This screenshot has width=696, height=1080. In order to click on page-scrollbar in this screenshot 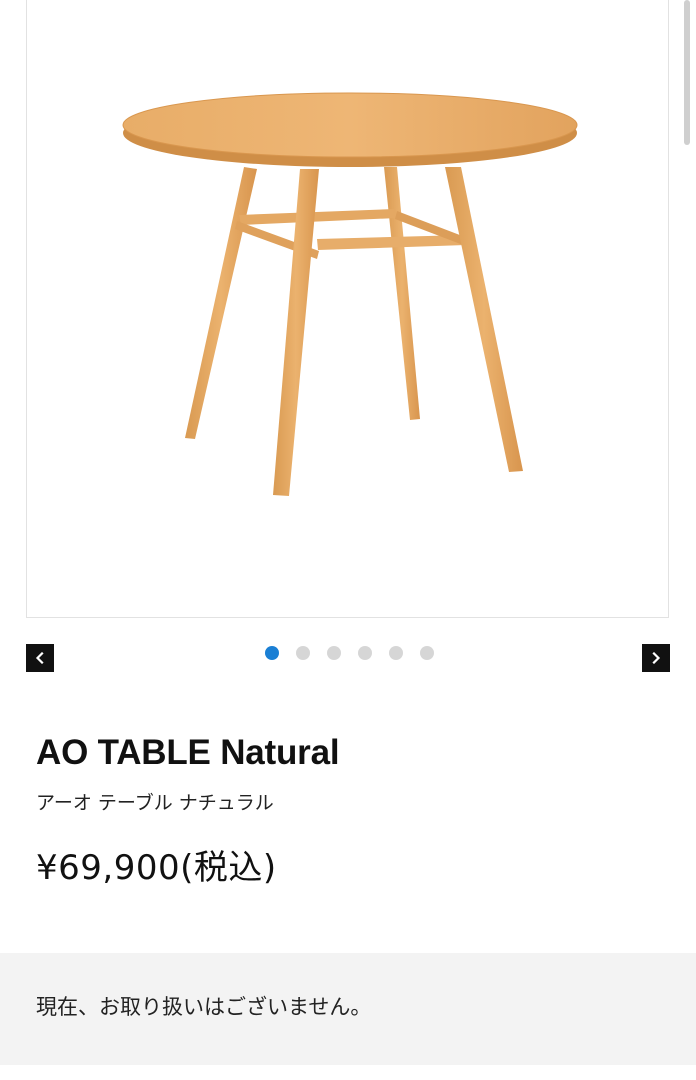, I will do `click(687, 72)`.